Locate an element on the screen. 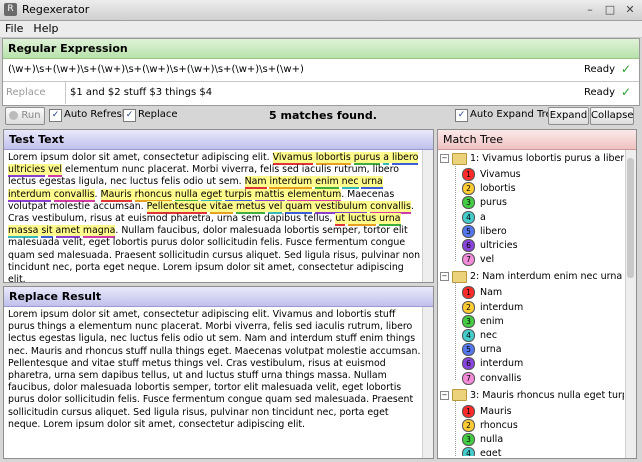 The image size is (642, 462). auto-expand-checkbox: ✓ is located at coordinates (461, 115).